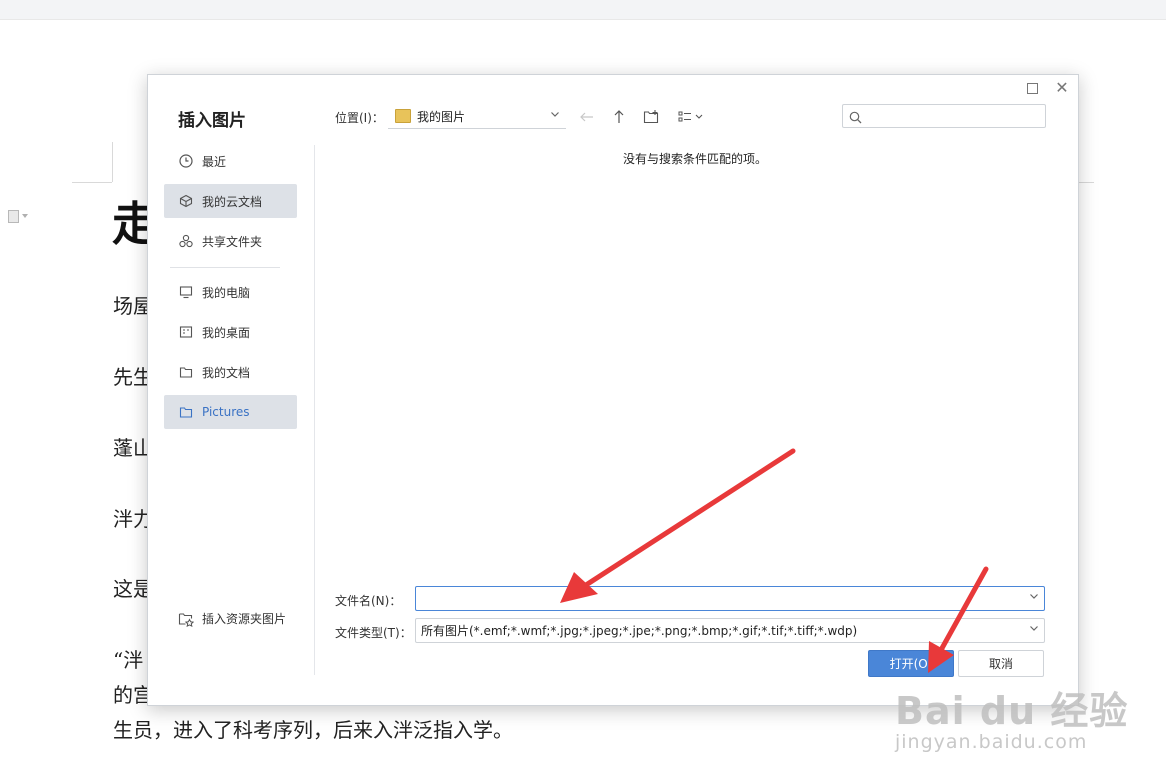 The width and height of the screenshot is (1166, 776). What do you see at coordinates (186, 619) in the screenshot?
I see `folder-star-icon` at bounding box center [186, 619].